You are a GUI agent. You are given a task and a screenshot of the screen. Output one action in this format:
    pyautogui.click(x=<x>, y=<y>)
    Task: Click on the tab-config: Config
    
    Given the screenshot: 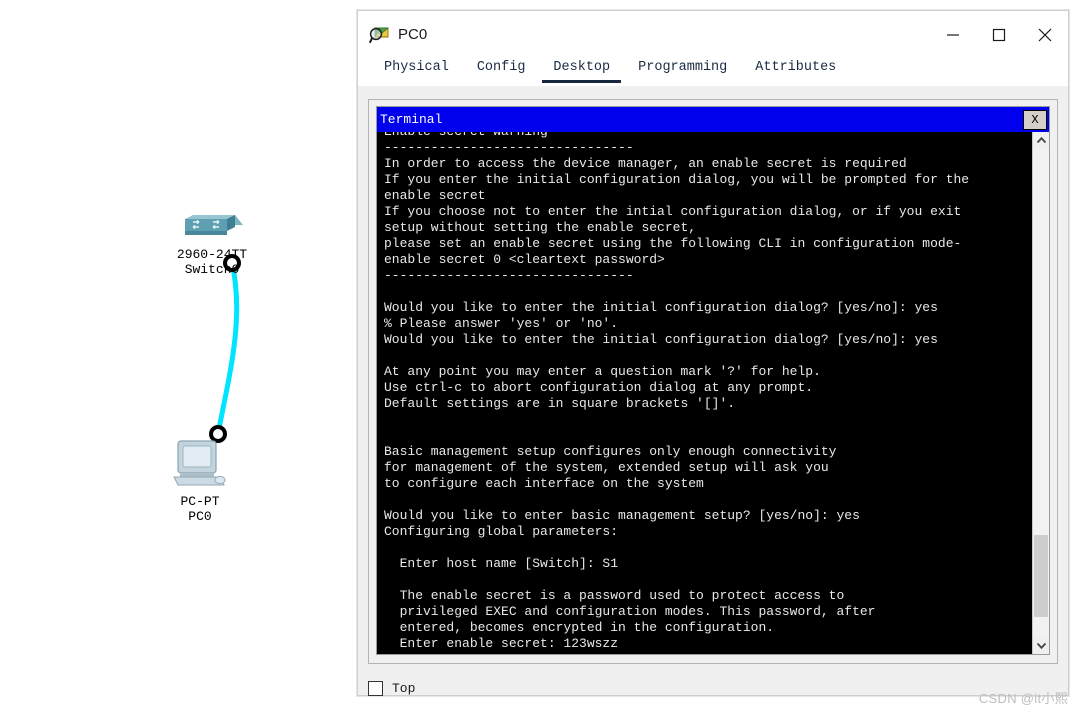 What is the action you would take?
    pyautogui.click(x=501, y=70)
    